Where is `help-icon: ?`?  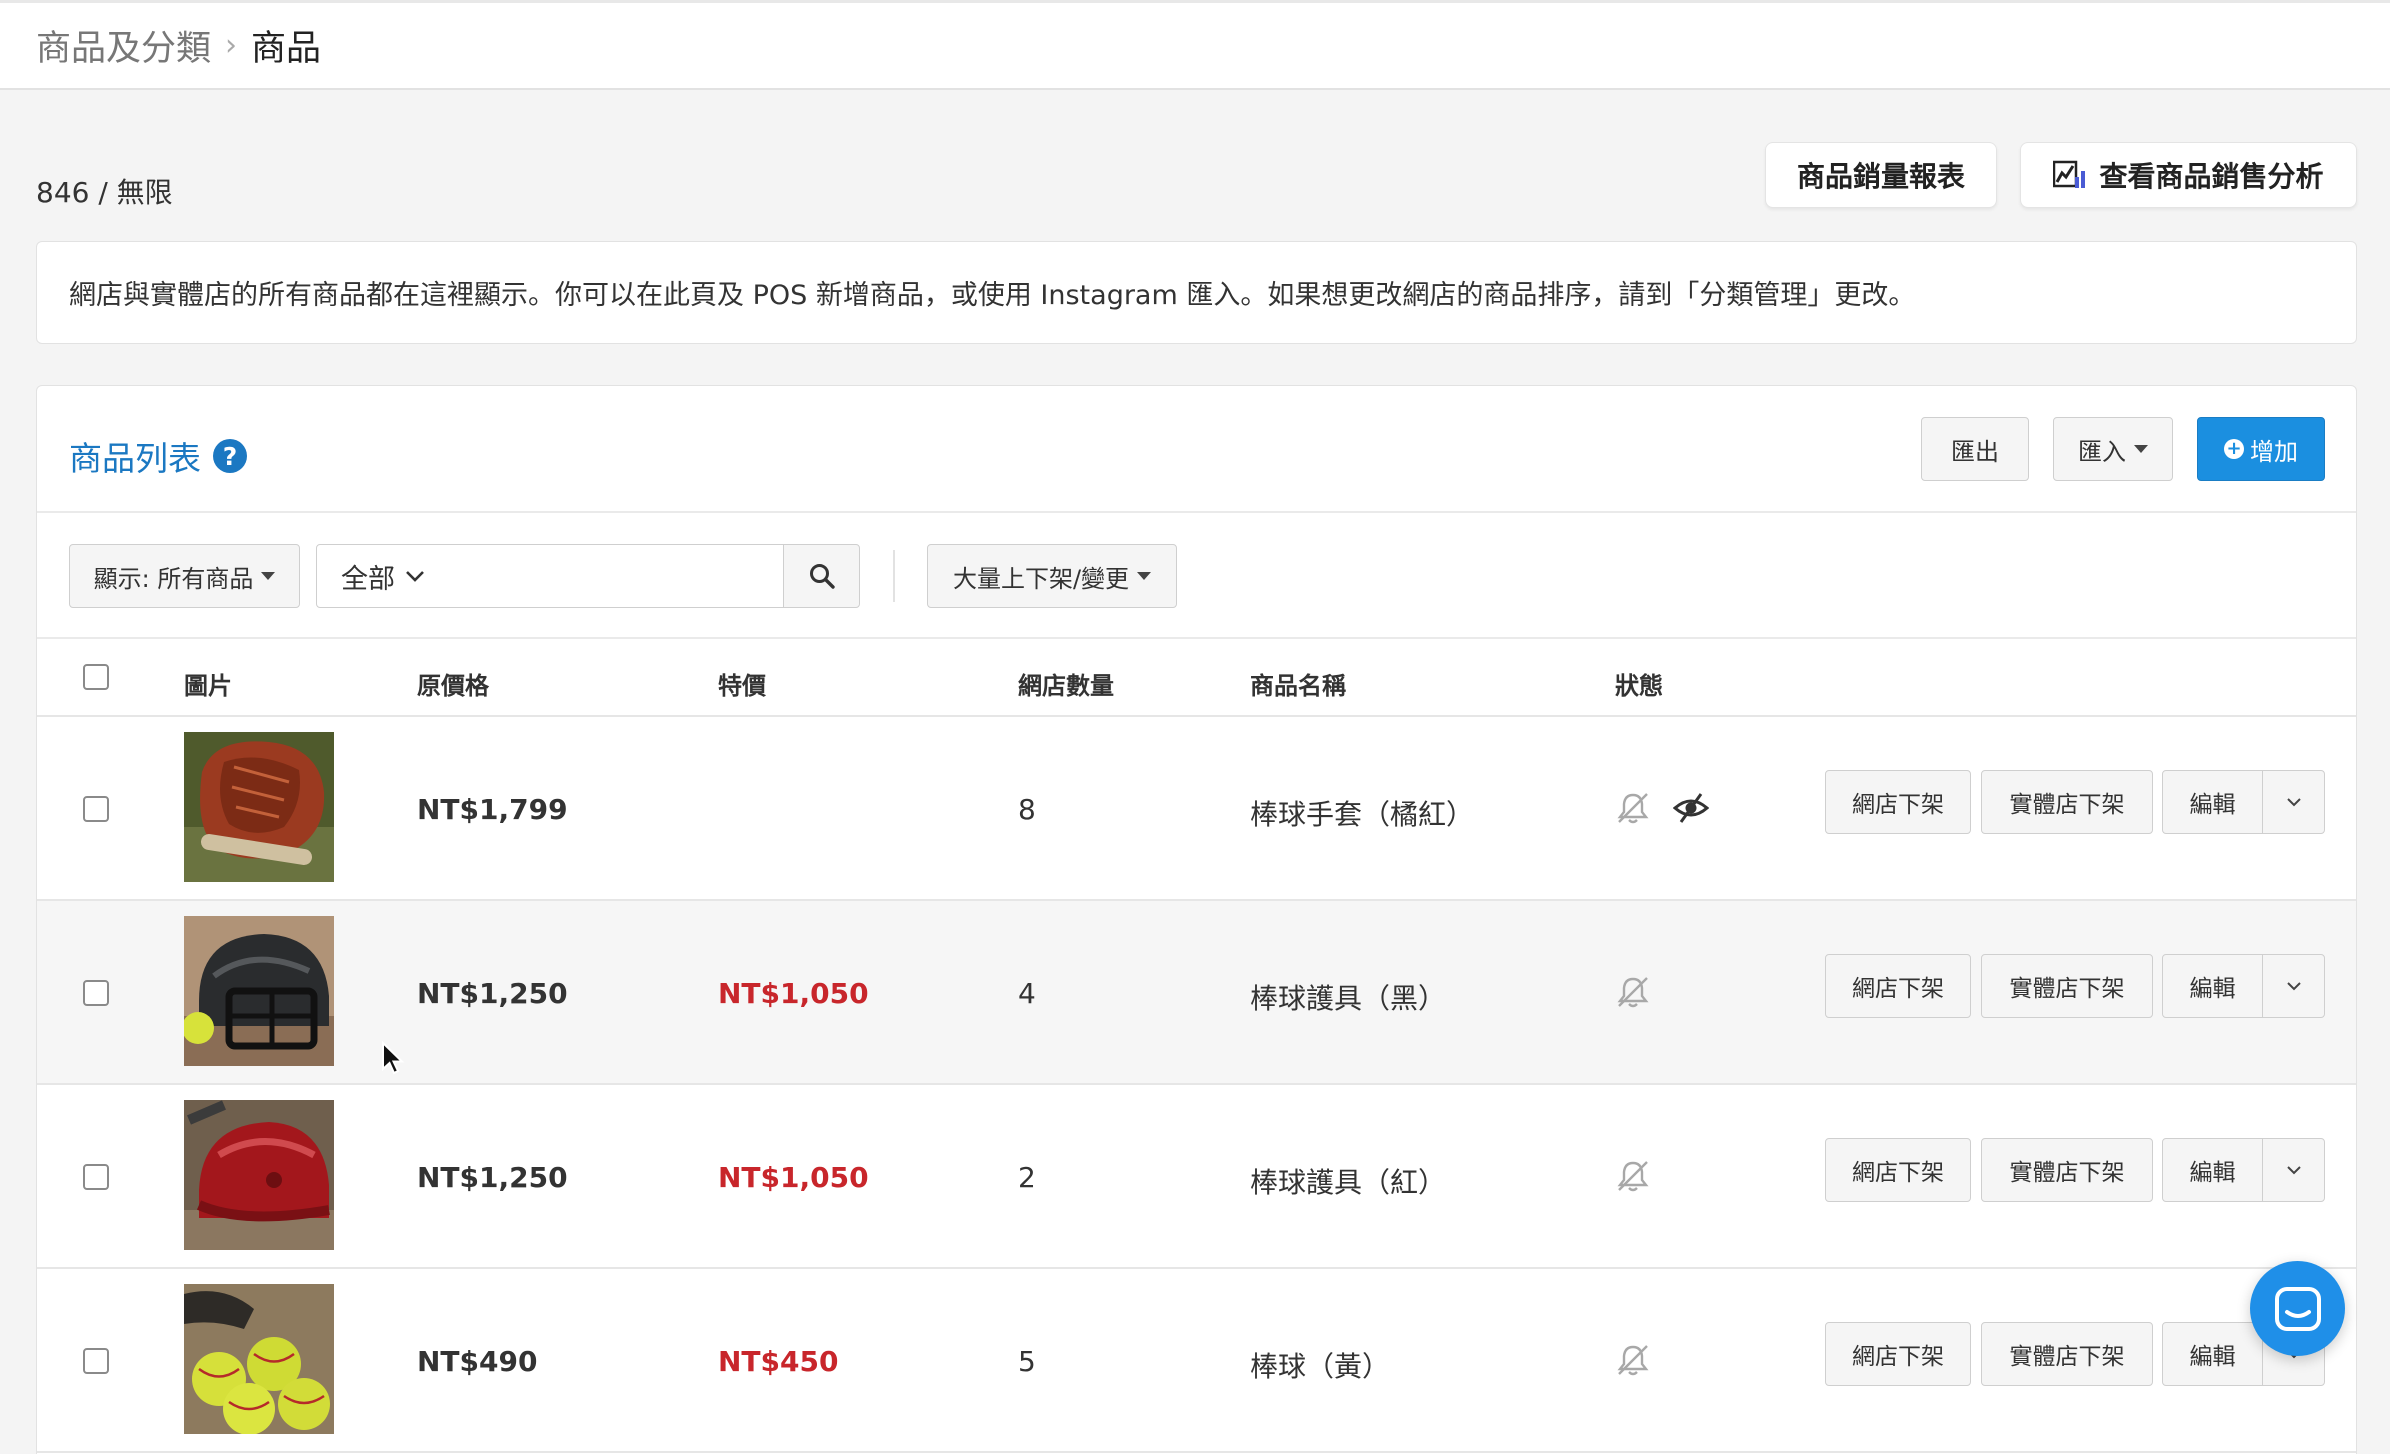
help-icon: ? is located at coordinates (230, 456).